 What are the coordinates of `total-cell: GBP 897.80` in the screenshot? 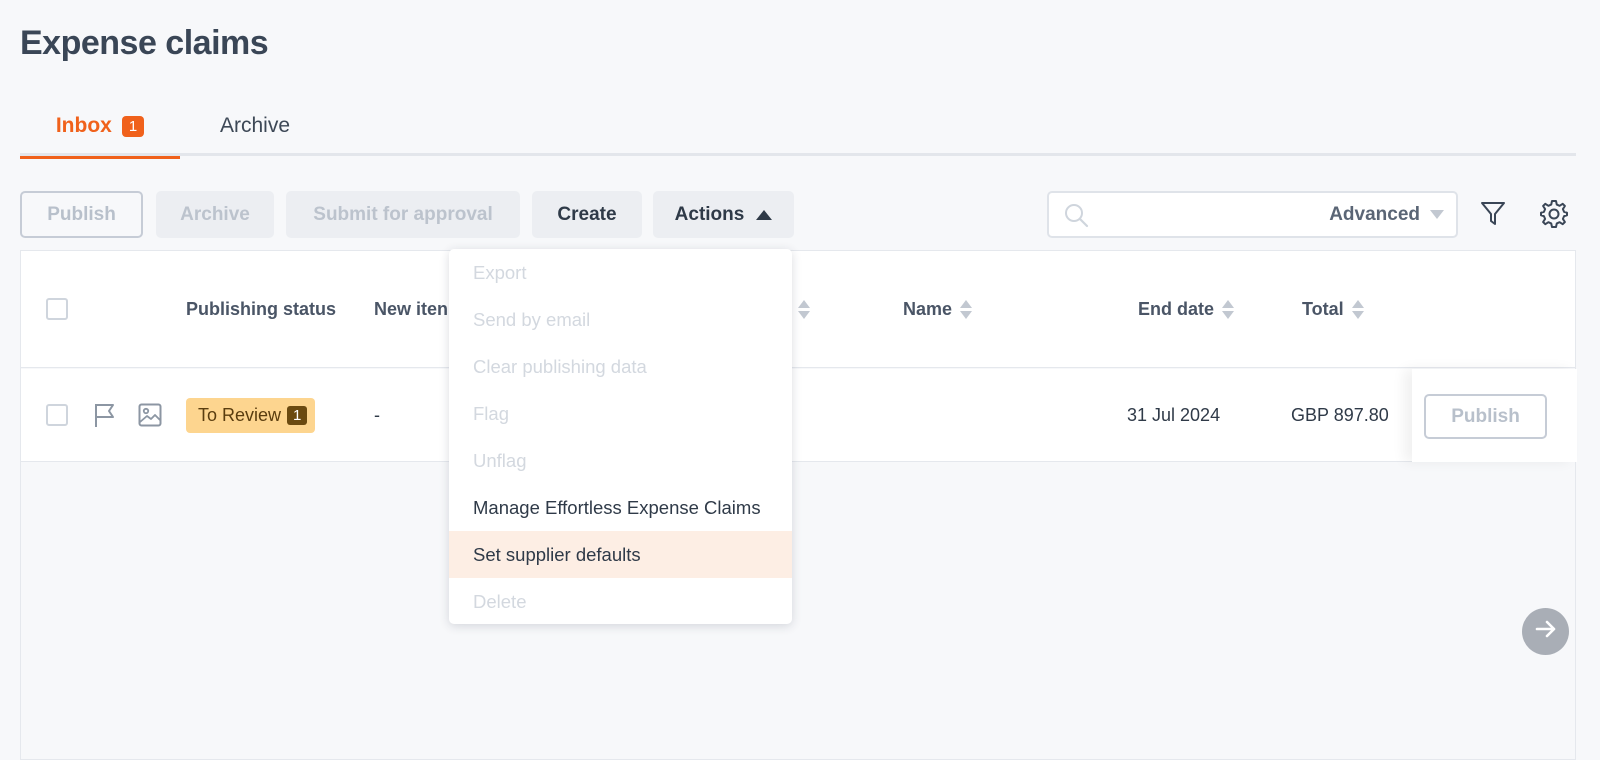 It's located at (1340, 415).